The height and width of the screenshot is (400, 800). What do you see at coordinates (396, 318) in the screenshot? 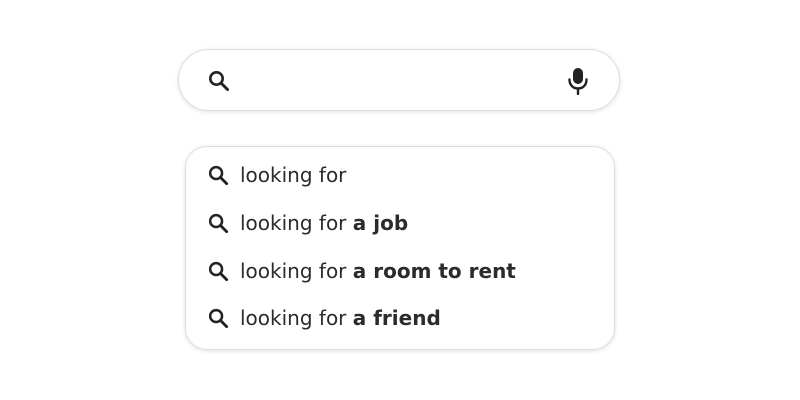
I see `suggestion-completion: a friend` at bounding box center [396, 318].